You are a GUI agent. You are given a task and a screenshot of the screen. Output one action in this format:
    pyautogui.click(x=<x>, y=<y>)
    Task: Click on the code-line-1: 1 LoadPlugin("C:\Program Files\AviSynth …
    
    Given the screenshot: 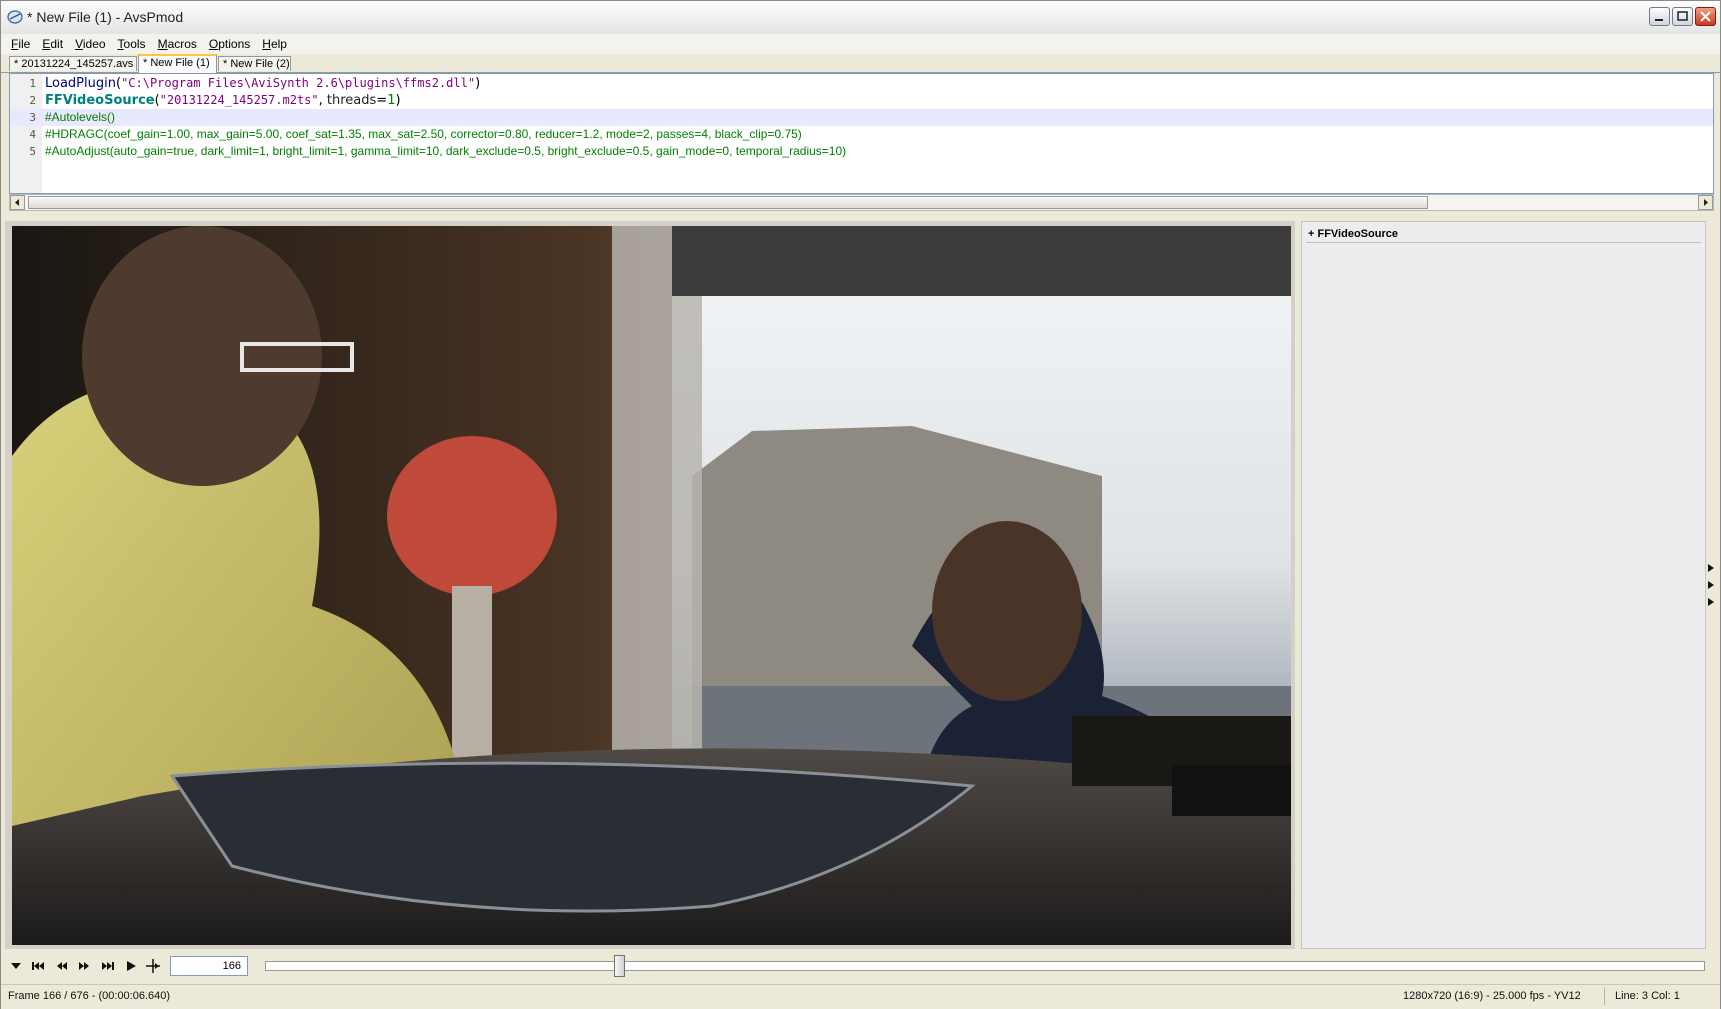 What is the action you would take?
    pyautogui.click(x=861, y=83)
    